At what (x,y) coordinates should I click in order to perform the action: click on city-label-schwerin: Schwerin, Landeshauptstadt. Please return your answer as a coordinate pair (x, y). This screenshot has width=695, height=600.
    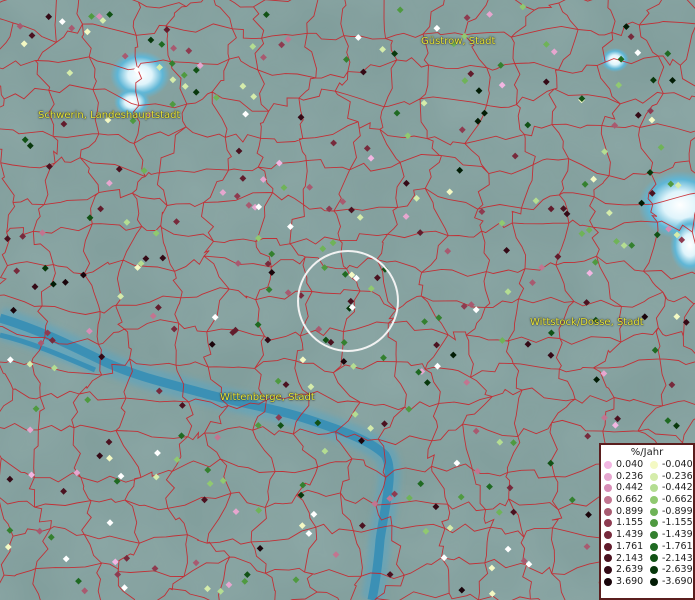
    Looking at the image, I should click on (109, 115).